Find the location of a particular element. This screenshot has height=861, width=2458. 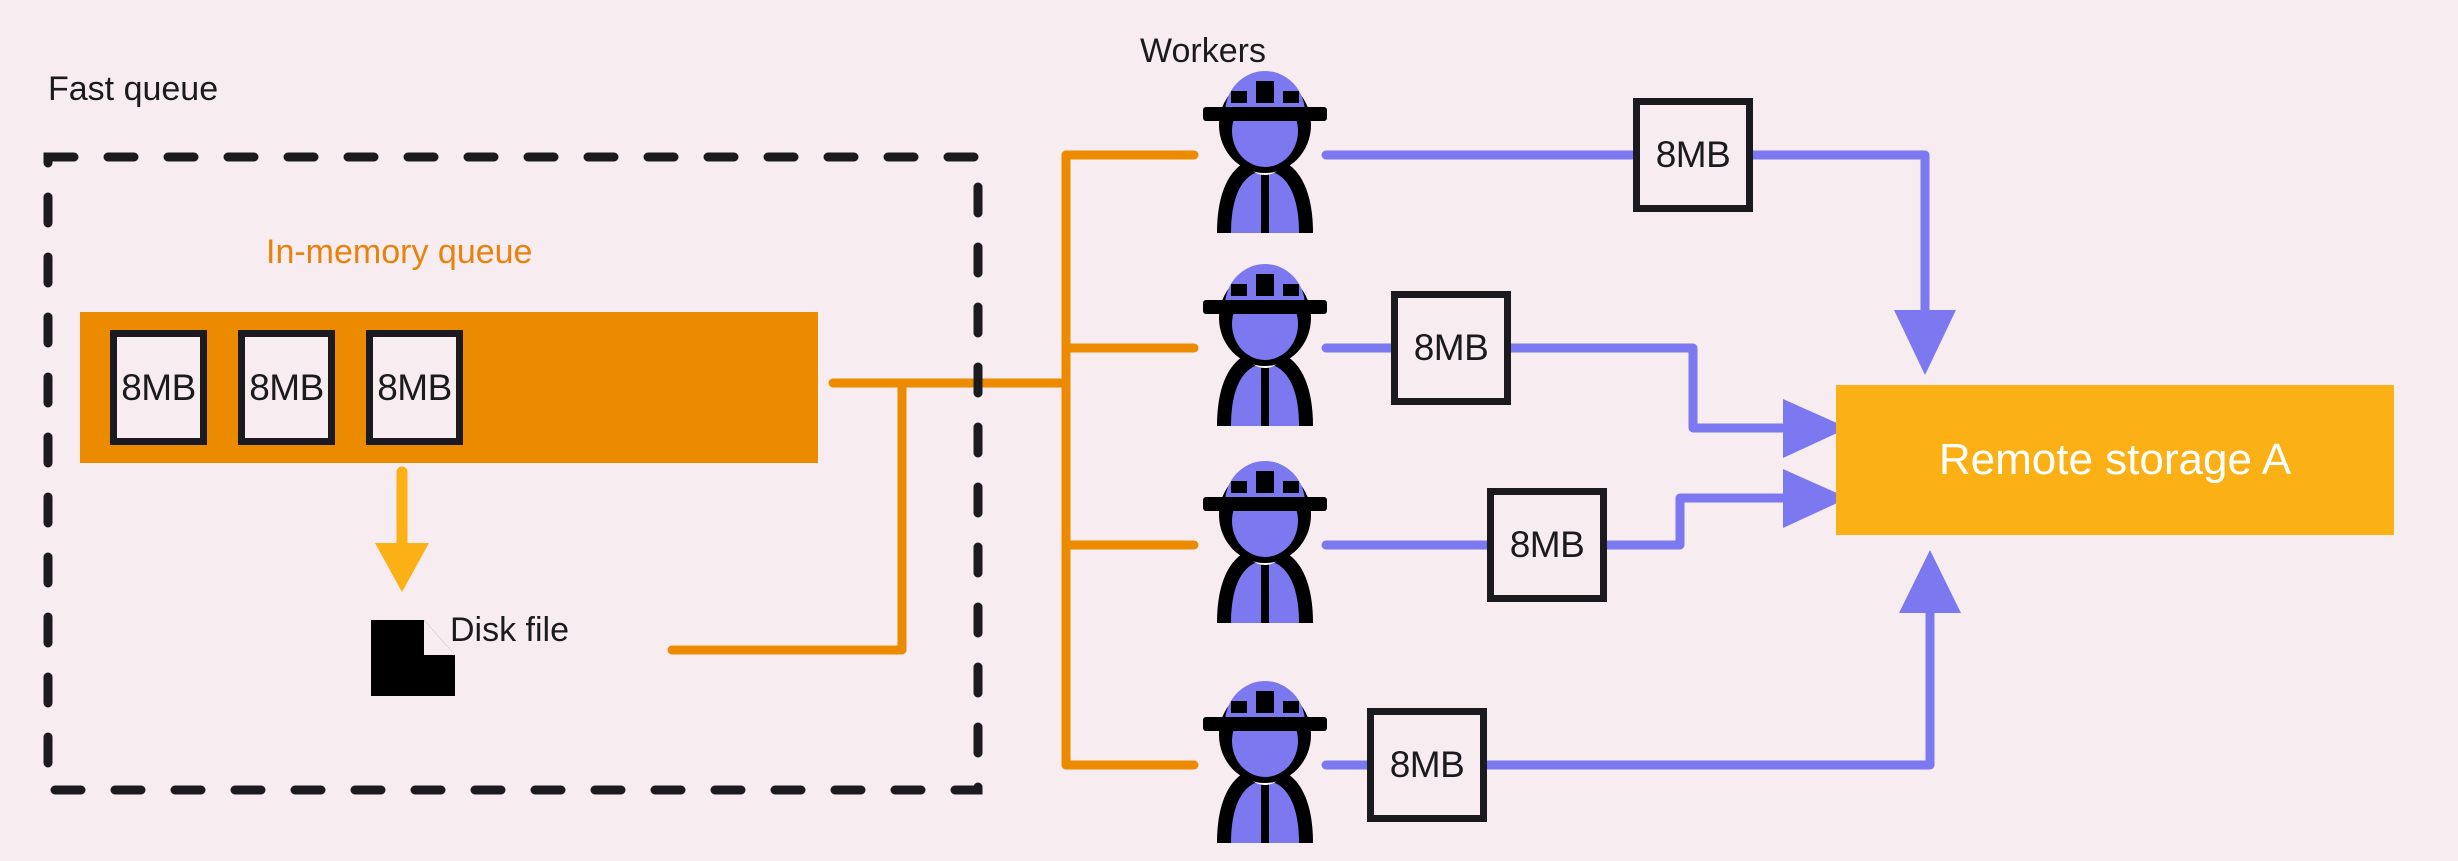

disk-file-label: Disk file is located at coordinates (510, 630).